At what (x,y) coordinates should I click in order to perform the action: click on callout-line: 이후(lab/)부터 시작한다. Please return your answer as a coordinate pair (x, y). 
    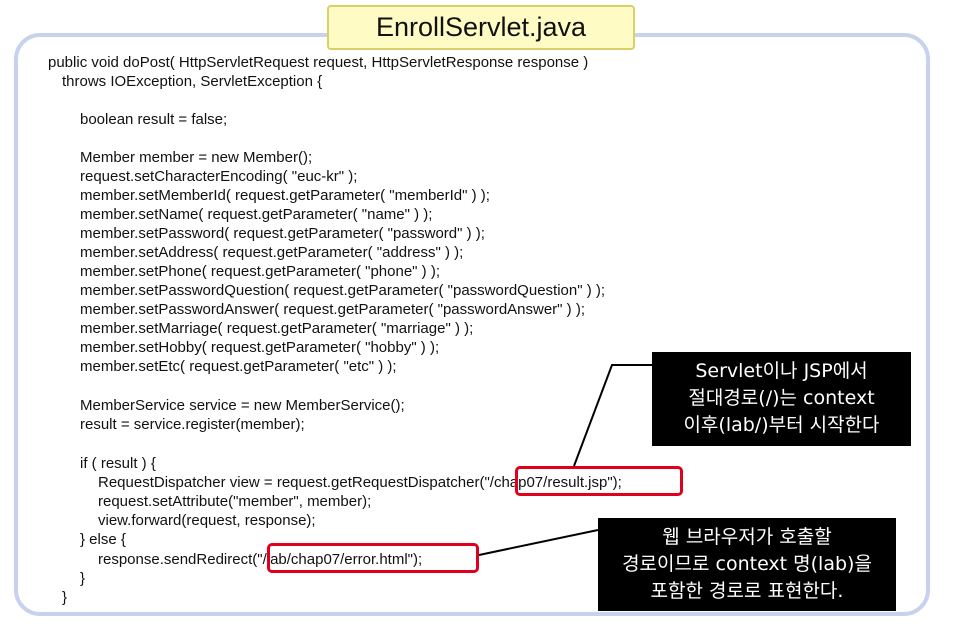
    Looking at the image, I should click on (781, 425).